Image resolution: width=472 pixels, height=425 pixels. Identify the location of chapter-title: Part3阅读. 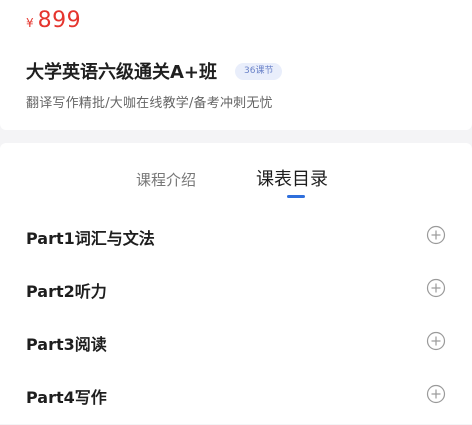
(66, 344).